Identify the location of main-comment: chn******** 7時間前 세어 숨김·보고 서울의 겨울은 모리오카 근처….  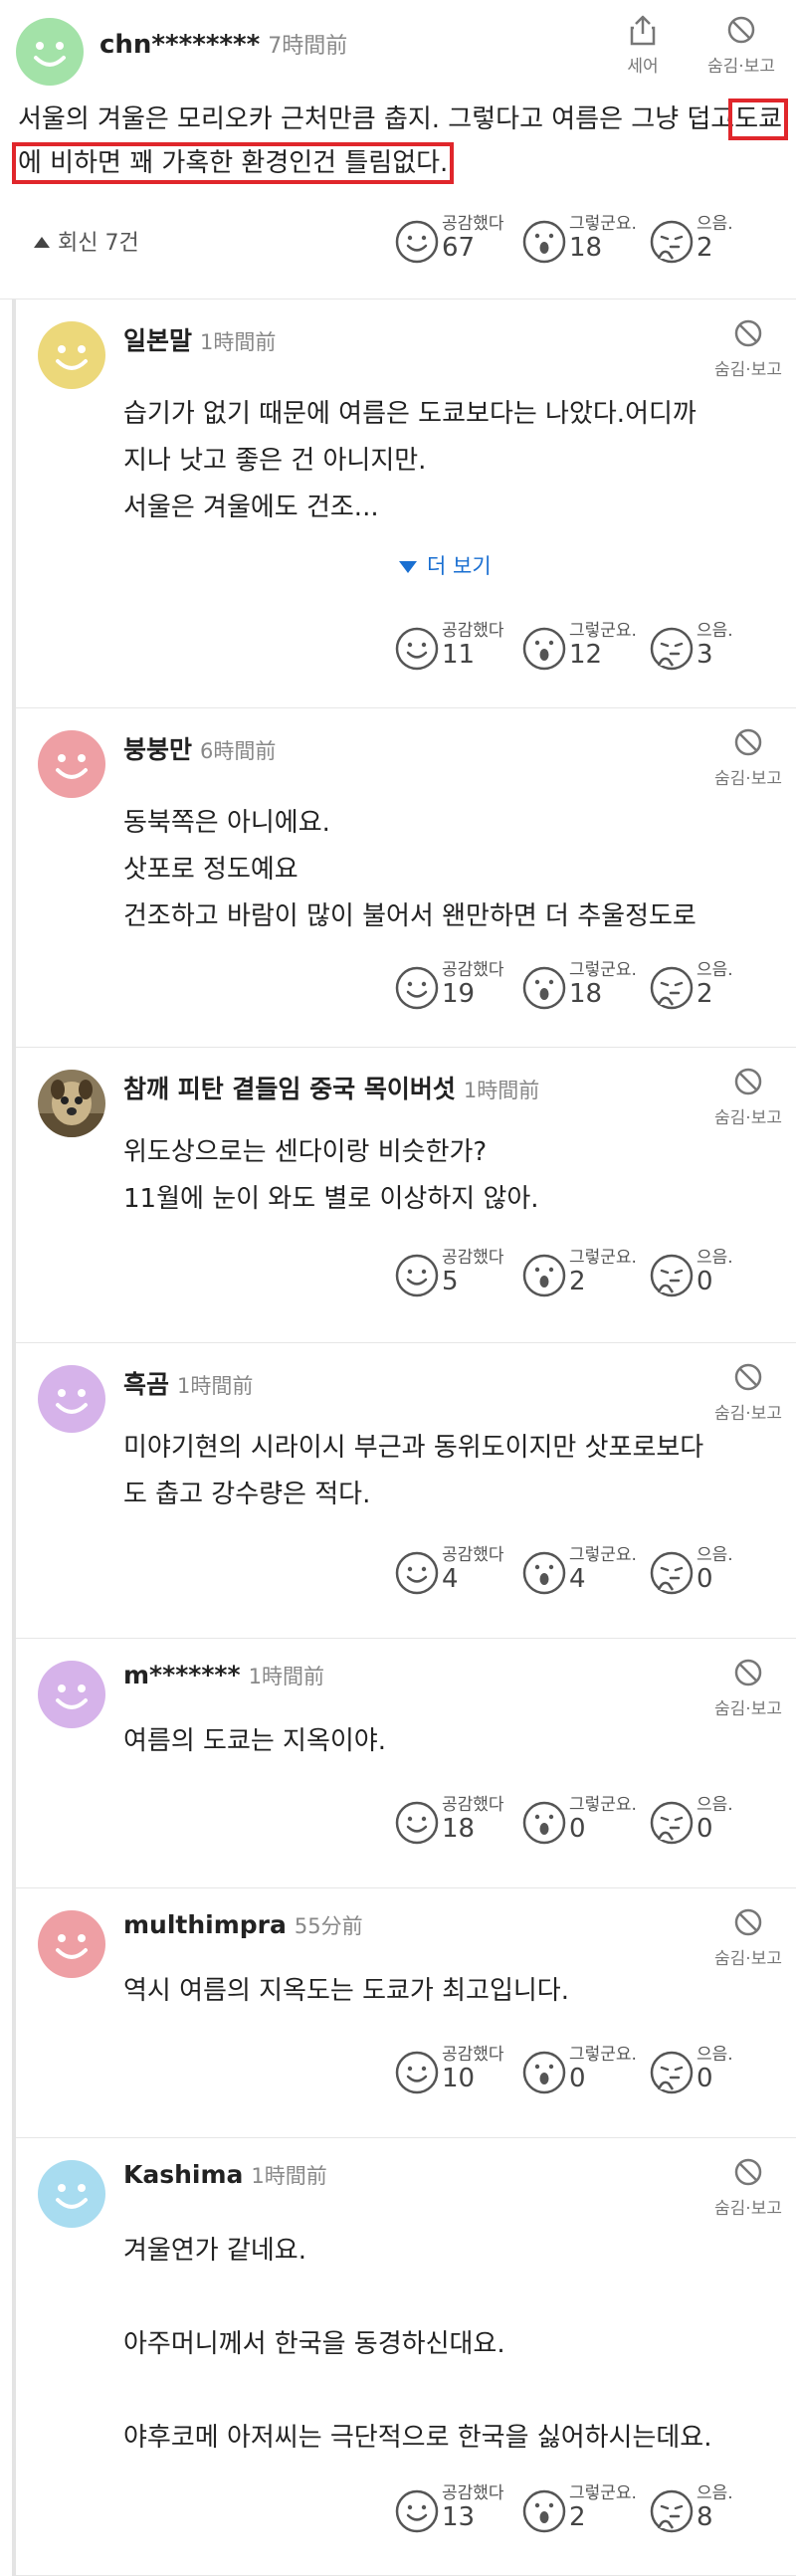
(398, 149).